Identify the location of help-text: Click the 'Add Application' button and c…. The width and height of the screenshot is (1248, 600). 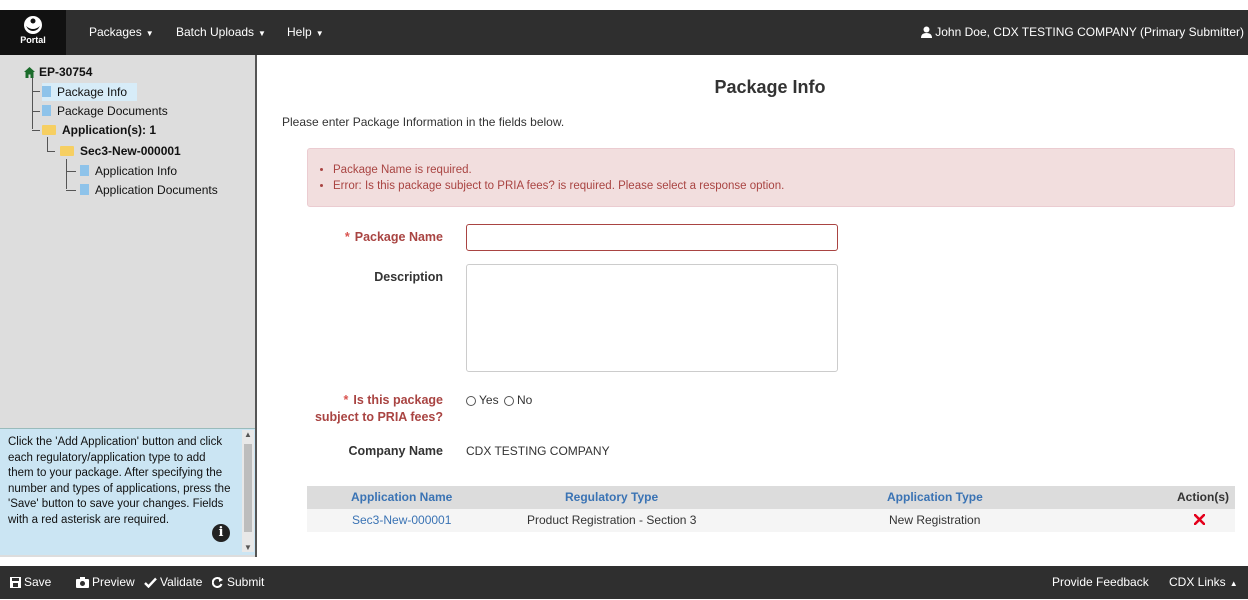
(119, 481).